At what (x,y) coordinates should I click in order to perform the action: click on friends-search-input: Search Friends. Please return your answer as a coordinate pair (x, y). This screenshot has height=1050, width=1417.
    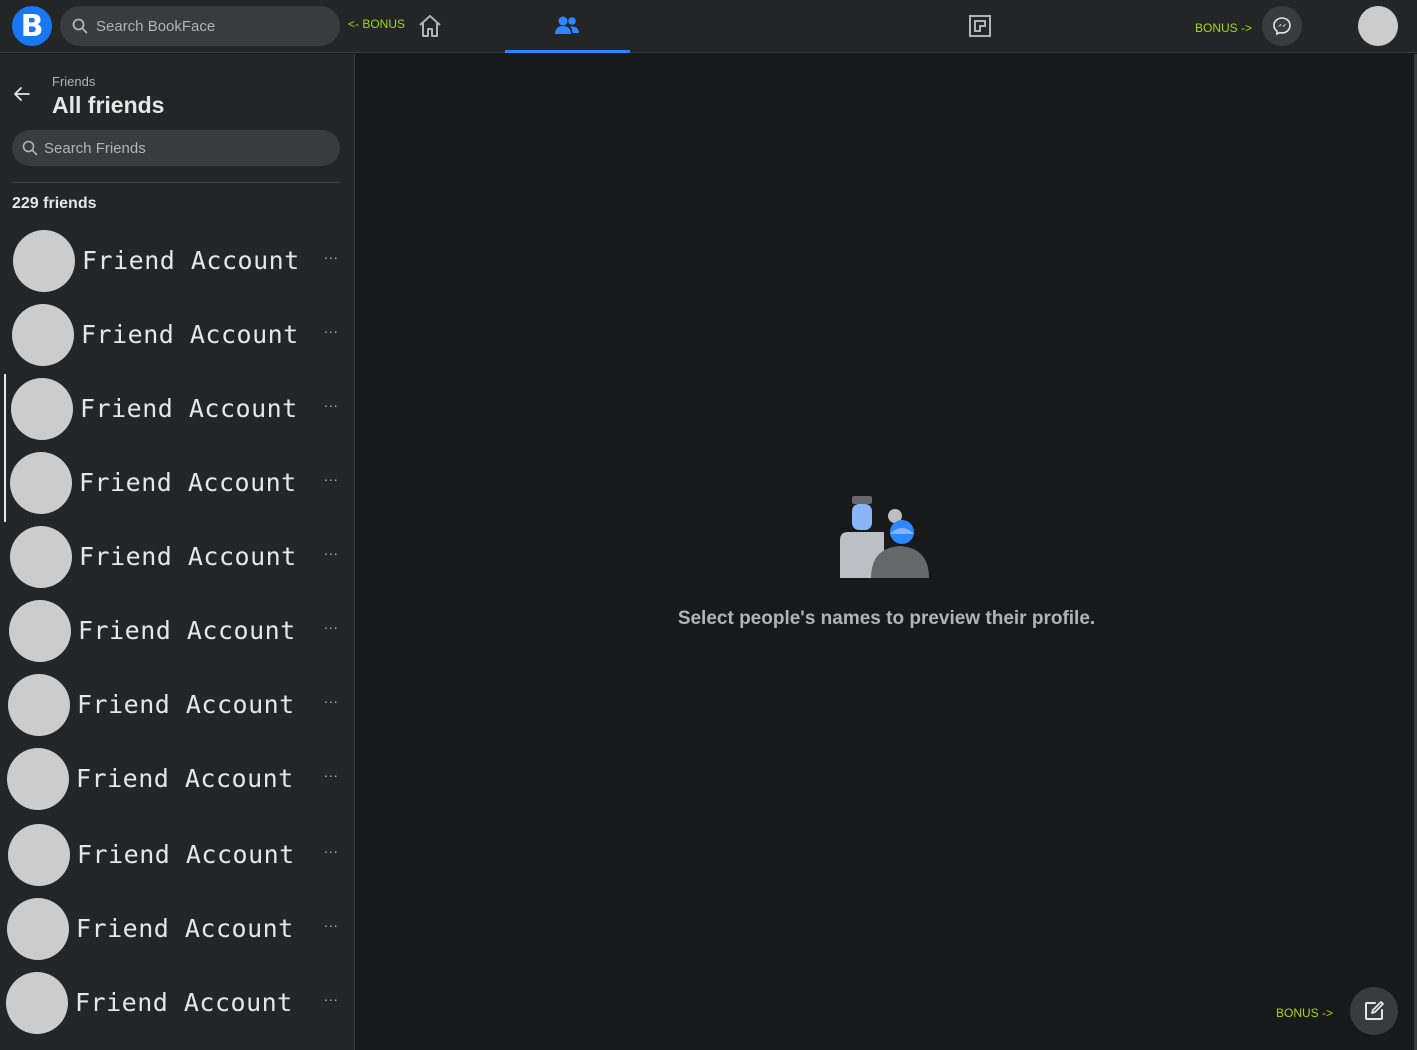
    Looking at the image, I should click on (176, 148).